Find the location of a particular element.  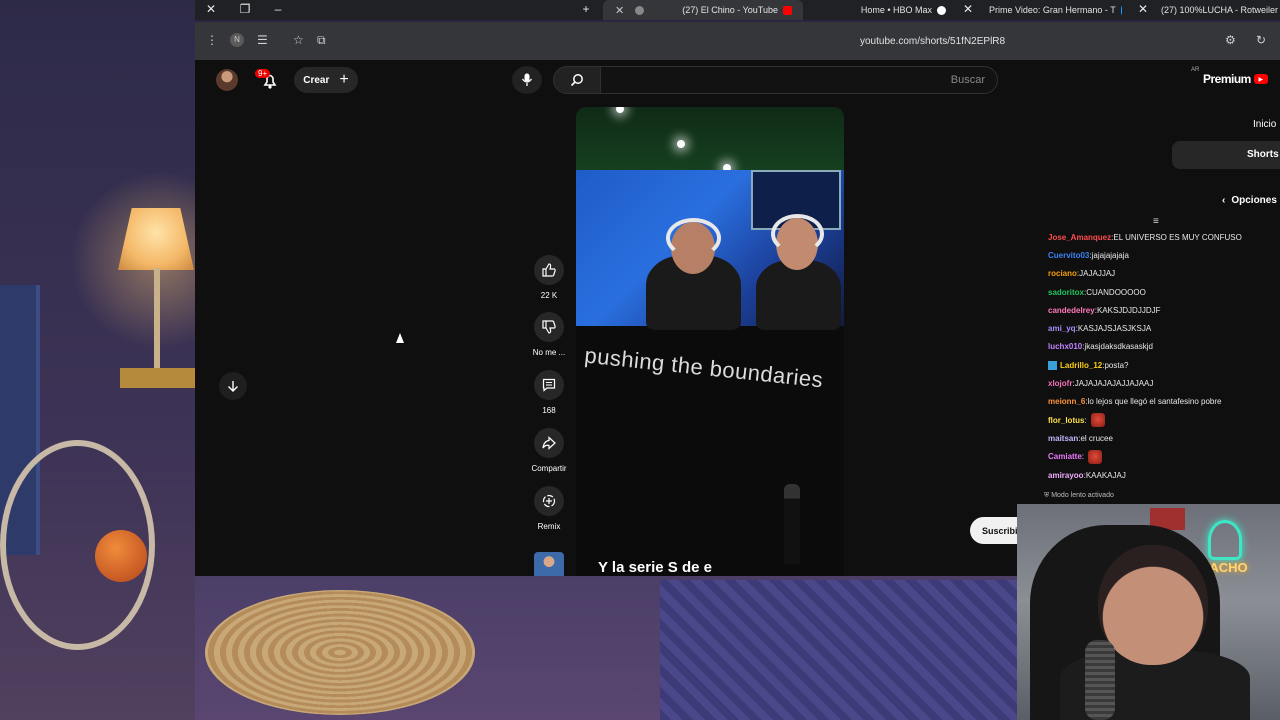

chat-text: jajajajajaja is located at coordinates (1110, 255).